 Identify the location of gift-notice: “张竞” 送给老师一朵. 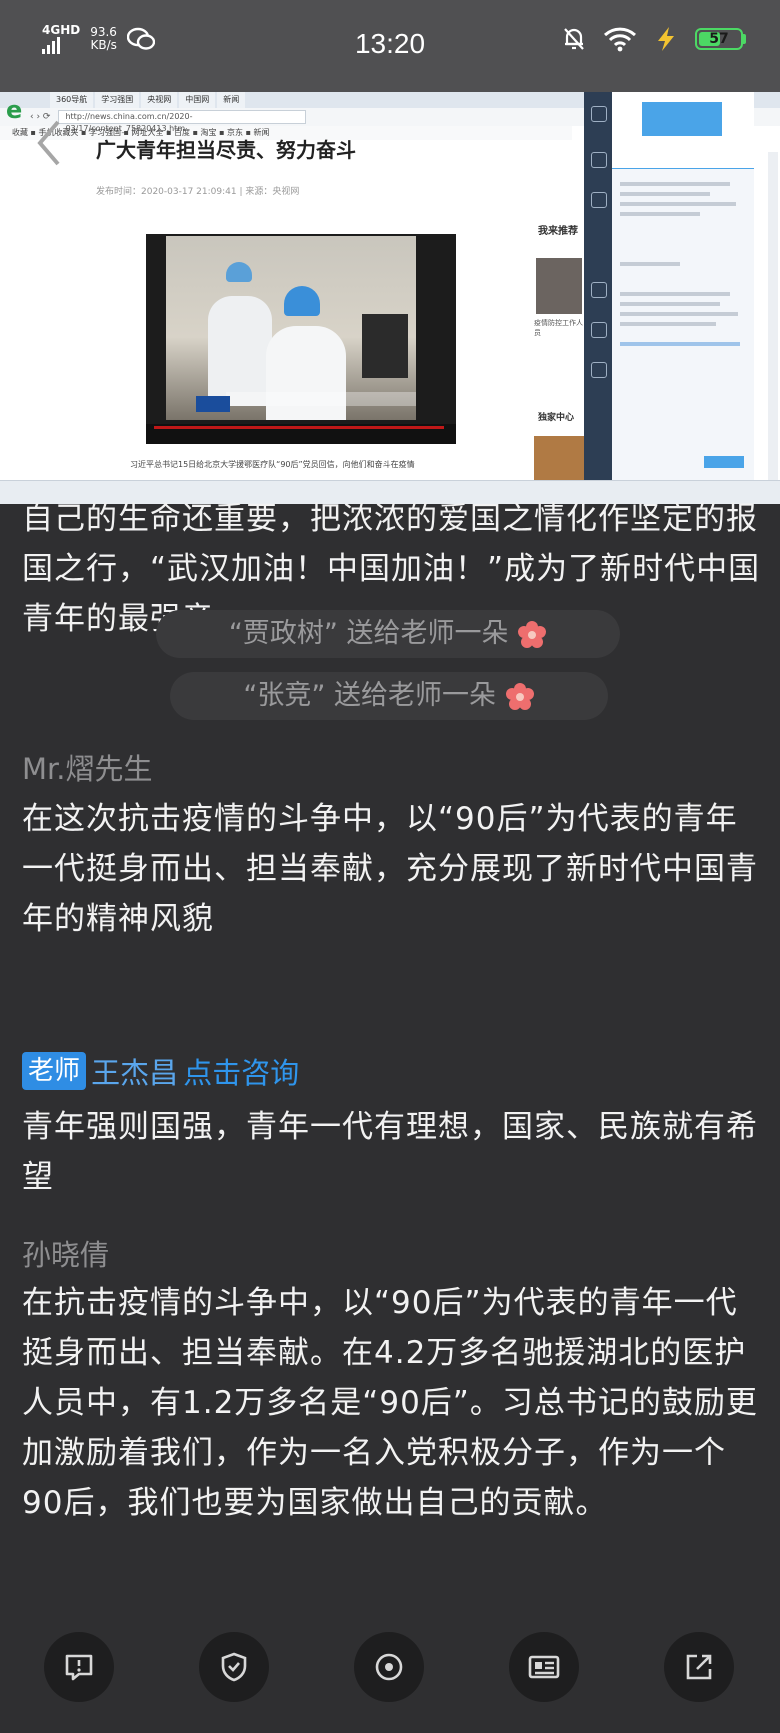
(389, 696).